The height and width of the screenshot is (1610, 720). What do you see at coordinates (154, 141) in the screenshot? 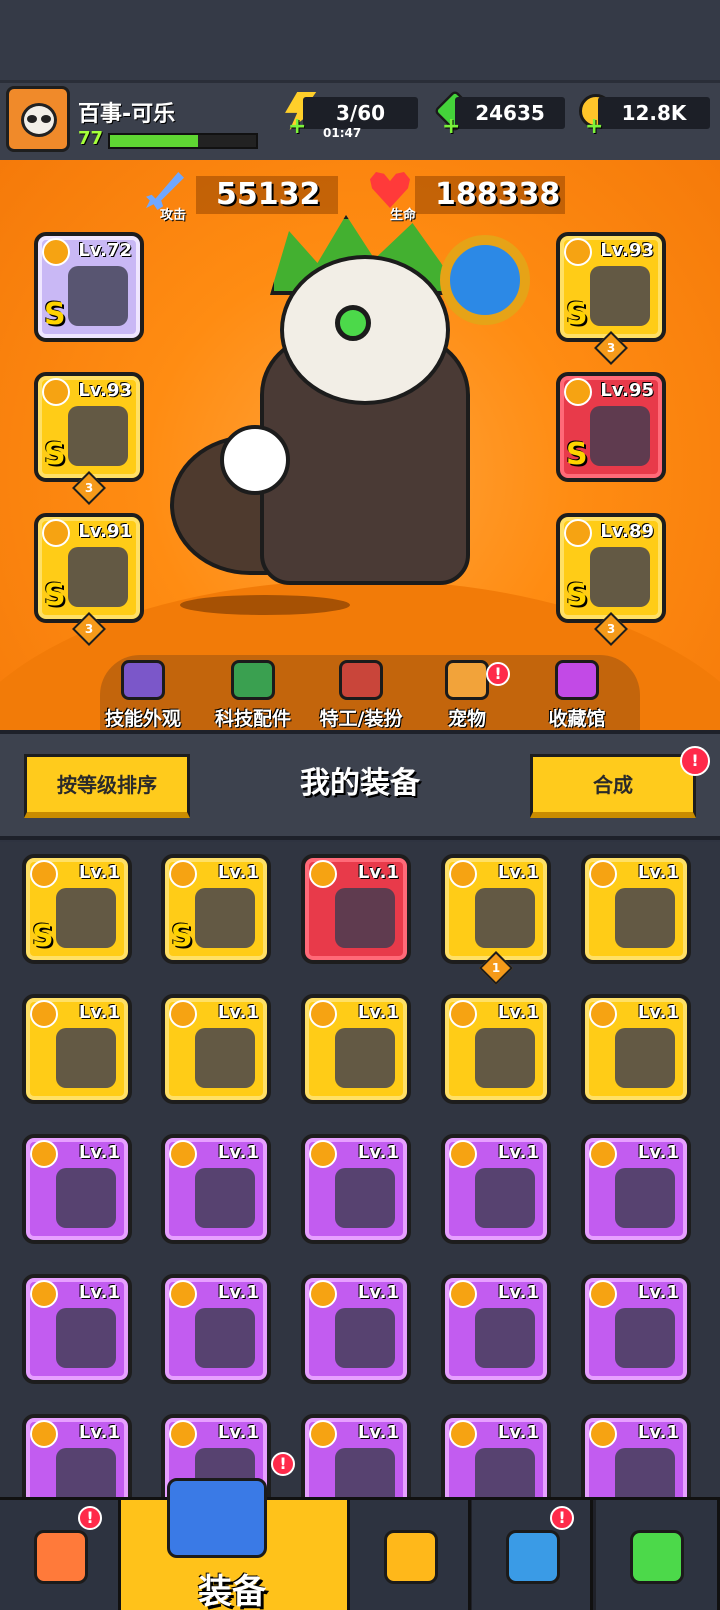
I see `xp-bar-fill` at bounding box center [154, 141].